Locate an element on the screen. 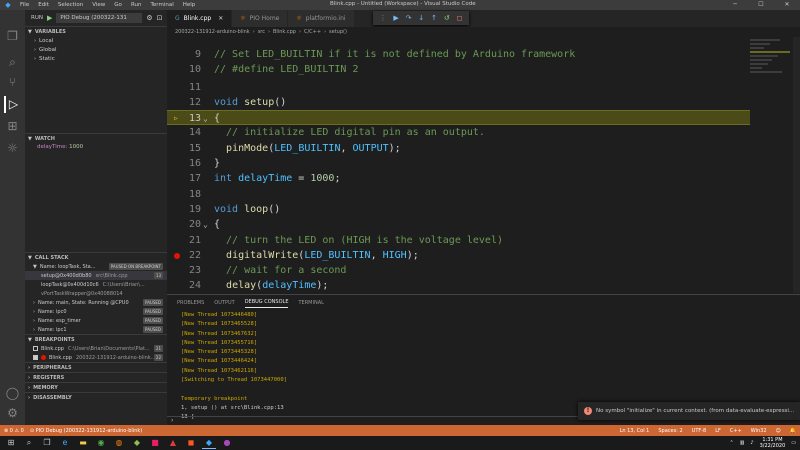  code-line: 18 is located at coordinates (462, 194).